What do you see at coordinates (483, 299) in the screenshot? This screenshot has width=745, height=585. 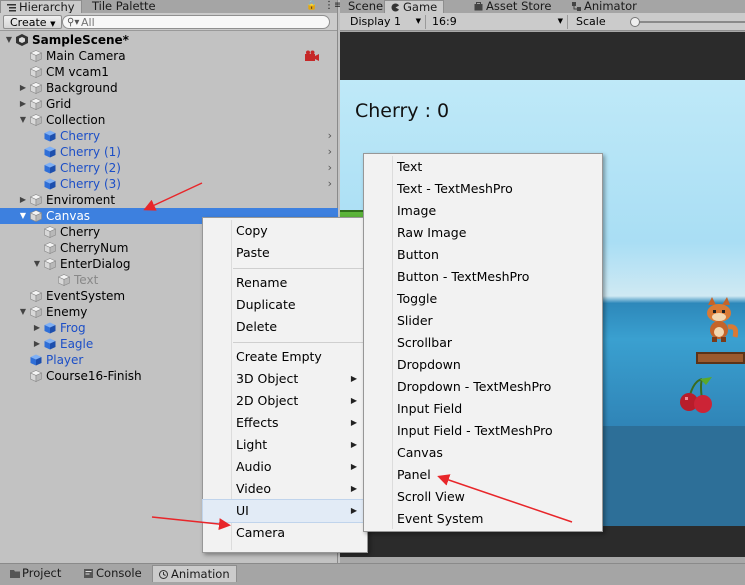 I see `menu-item-toggle: Toggle` at bounding box center [483, 299].